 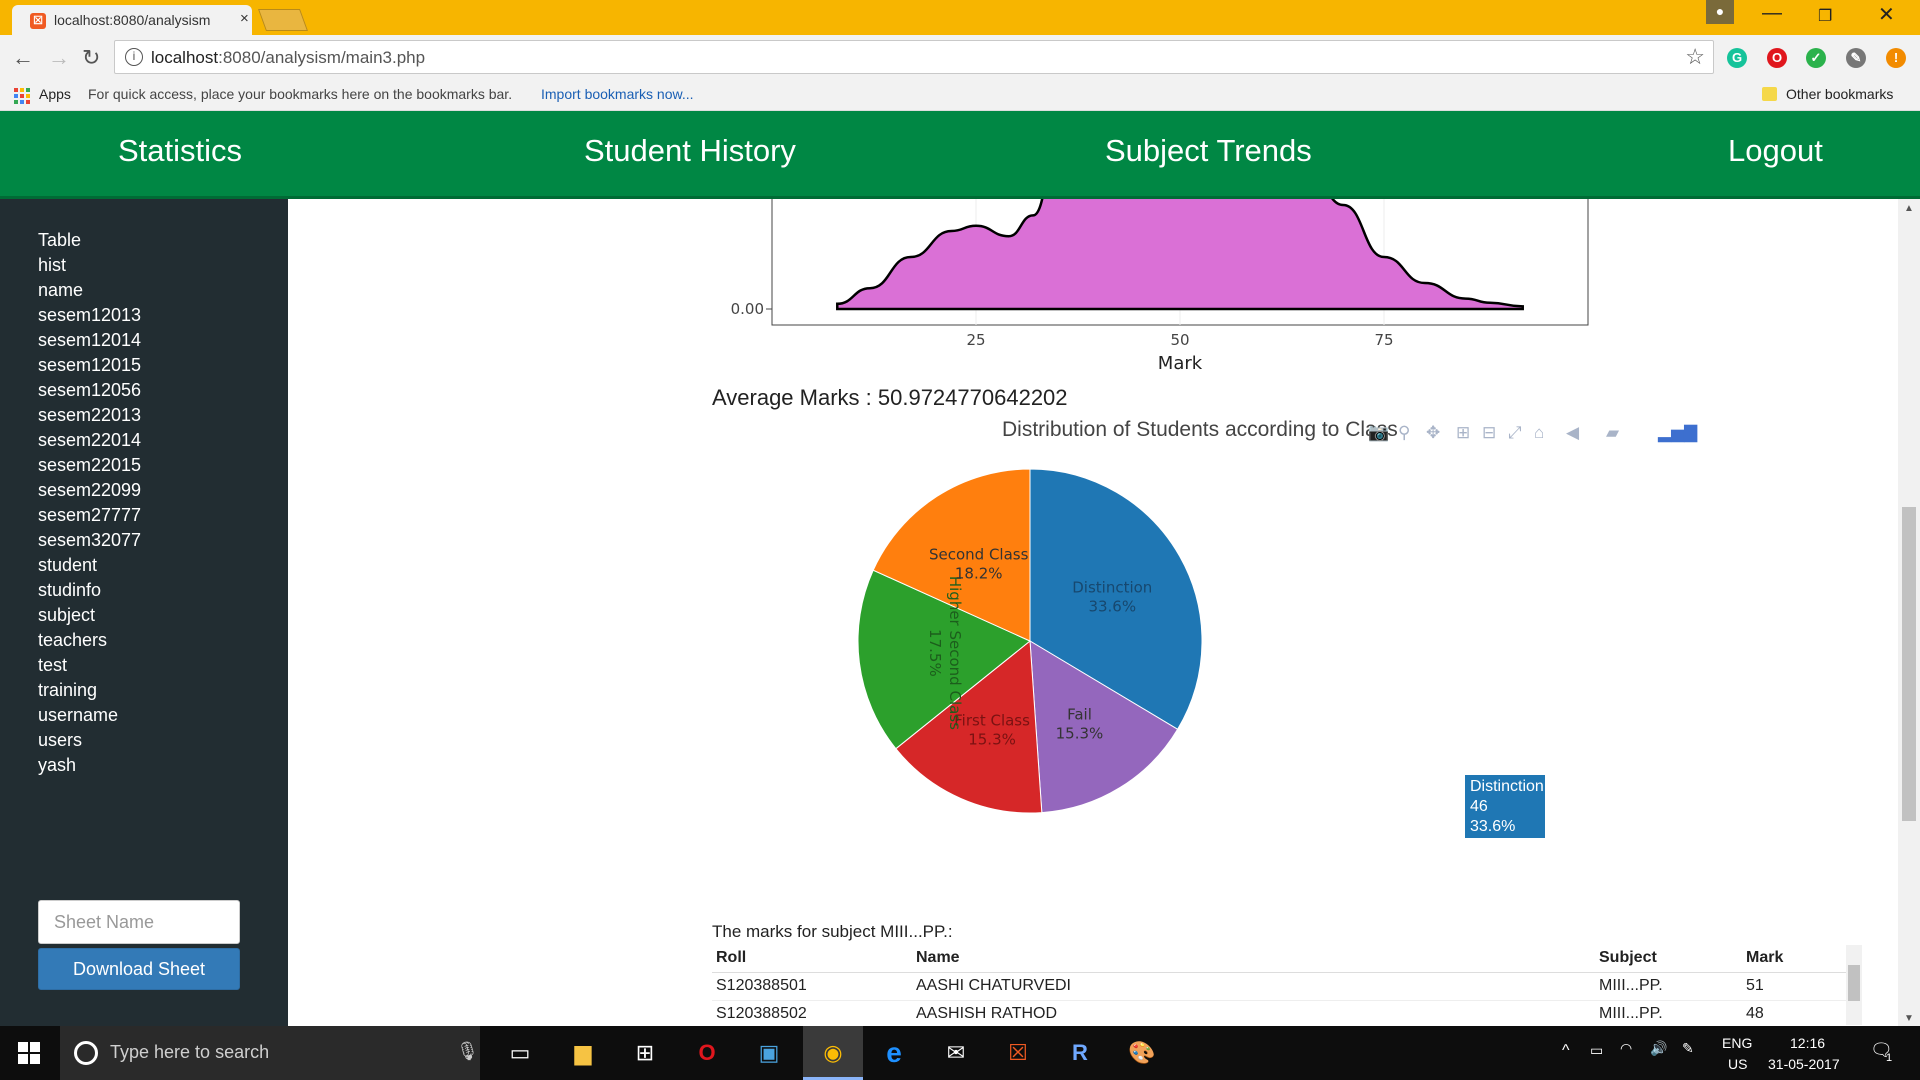 What do you see at coordinates (89, 617) in the screenshot?
I see `sidebar-item-subject: subject` at bounding box center [89, 617].